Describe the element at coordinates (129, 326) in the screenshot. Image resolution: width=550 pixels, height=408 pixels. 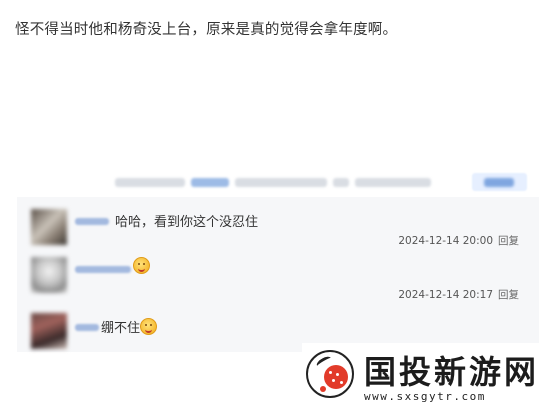
I see `comment-text: 绷不住` at that location.